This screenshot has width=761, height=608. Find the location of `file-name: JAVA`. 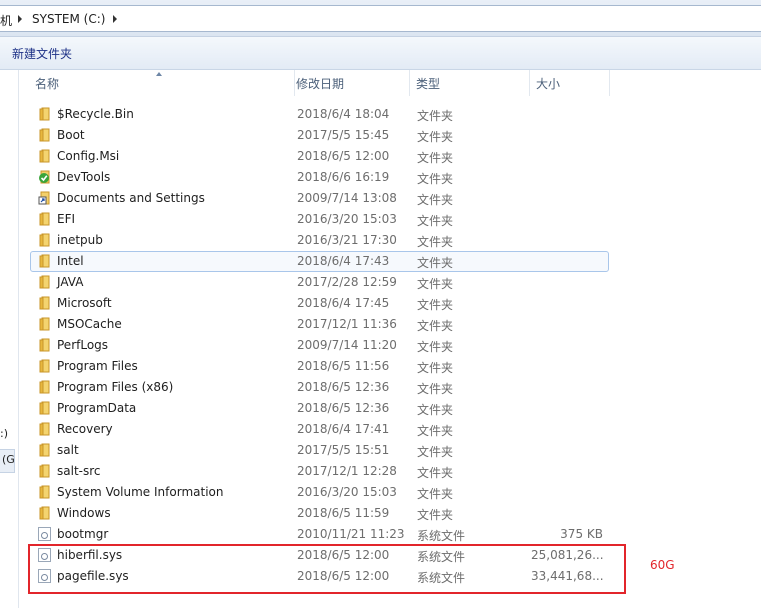

file-name: JAVA is located at coordinates (70, 282).